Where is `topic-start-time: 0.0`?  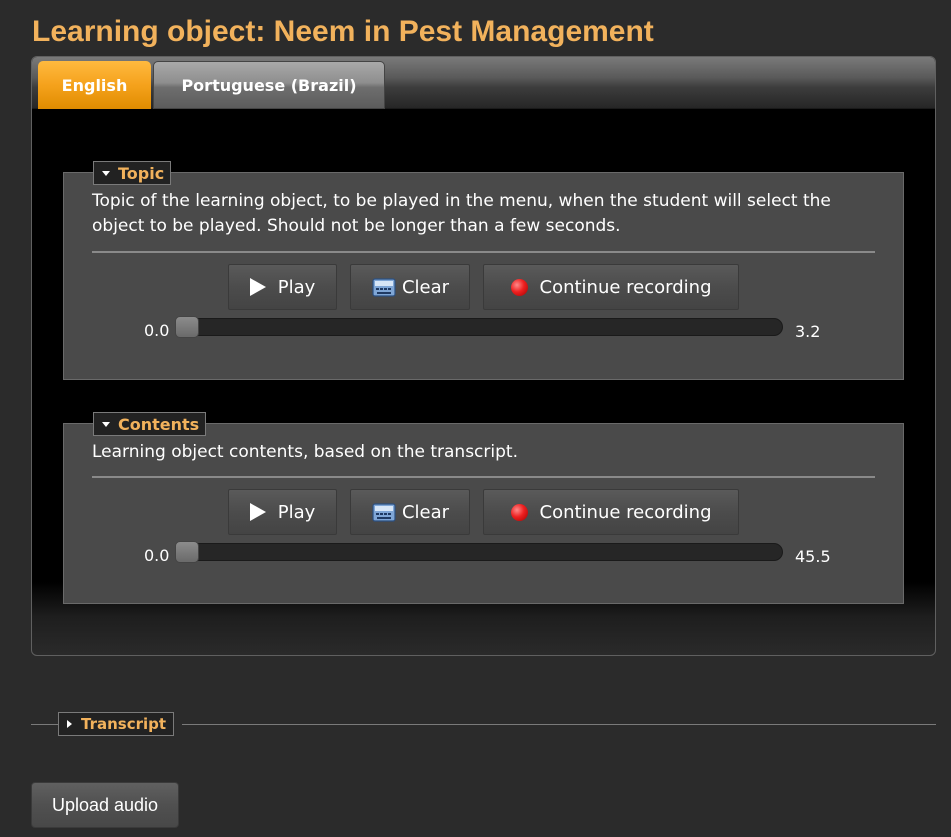
topic-start-time: 0.0 is located at coordinates (157, 330).